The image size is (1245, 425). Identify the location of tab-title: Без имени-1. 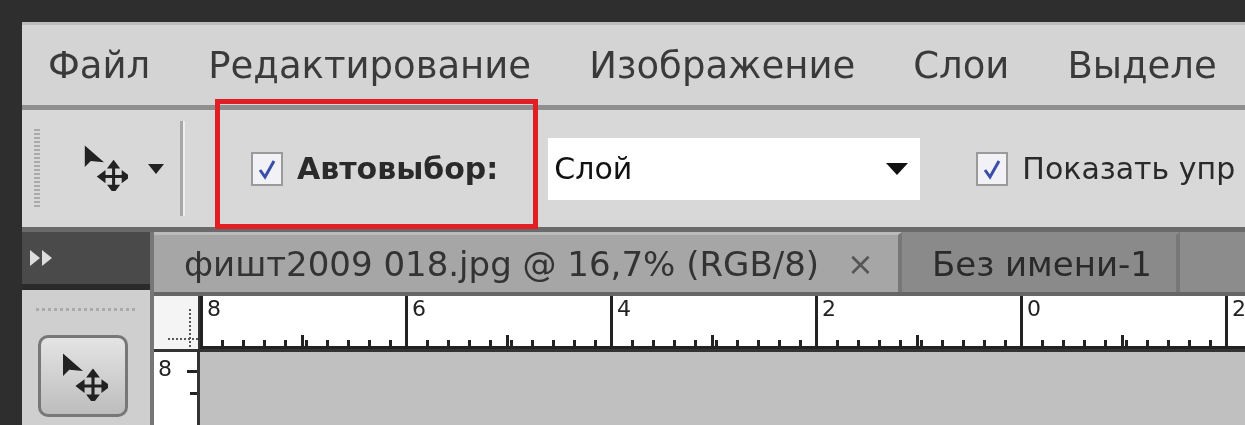
(1041, 263).